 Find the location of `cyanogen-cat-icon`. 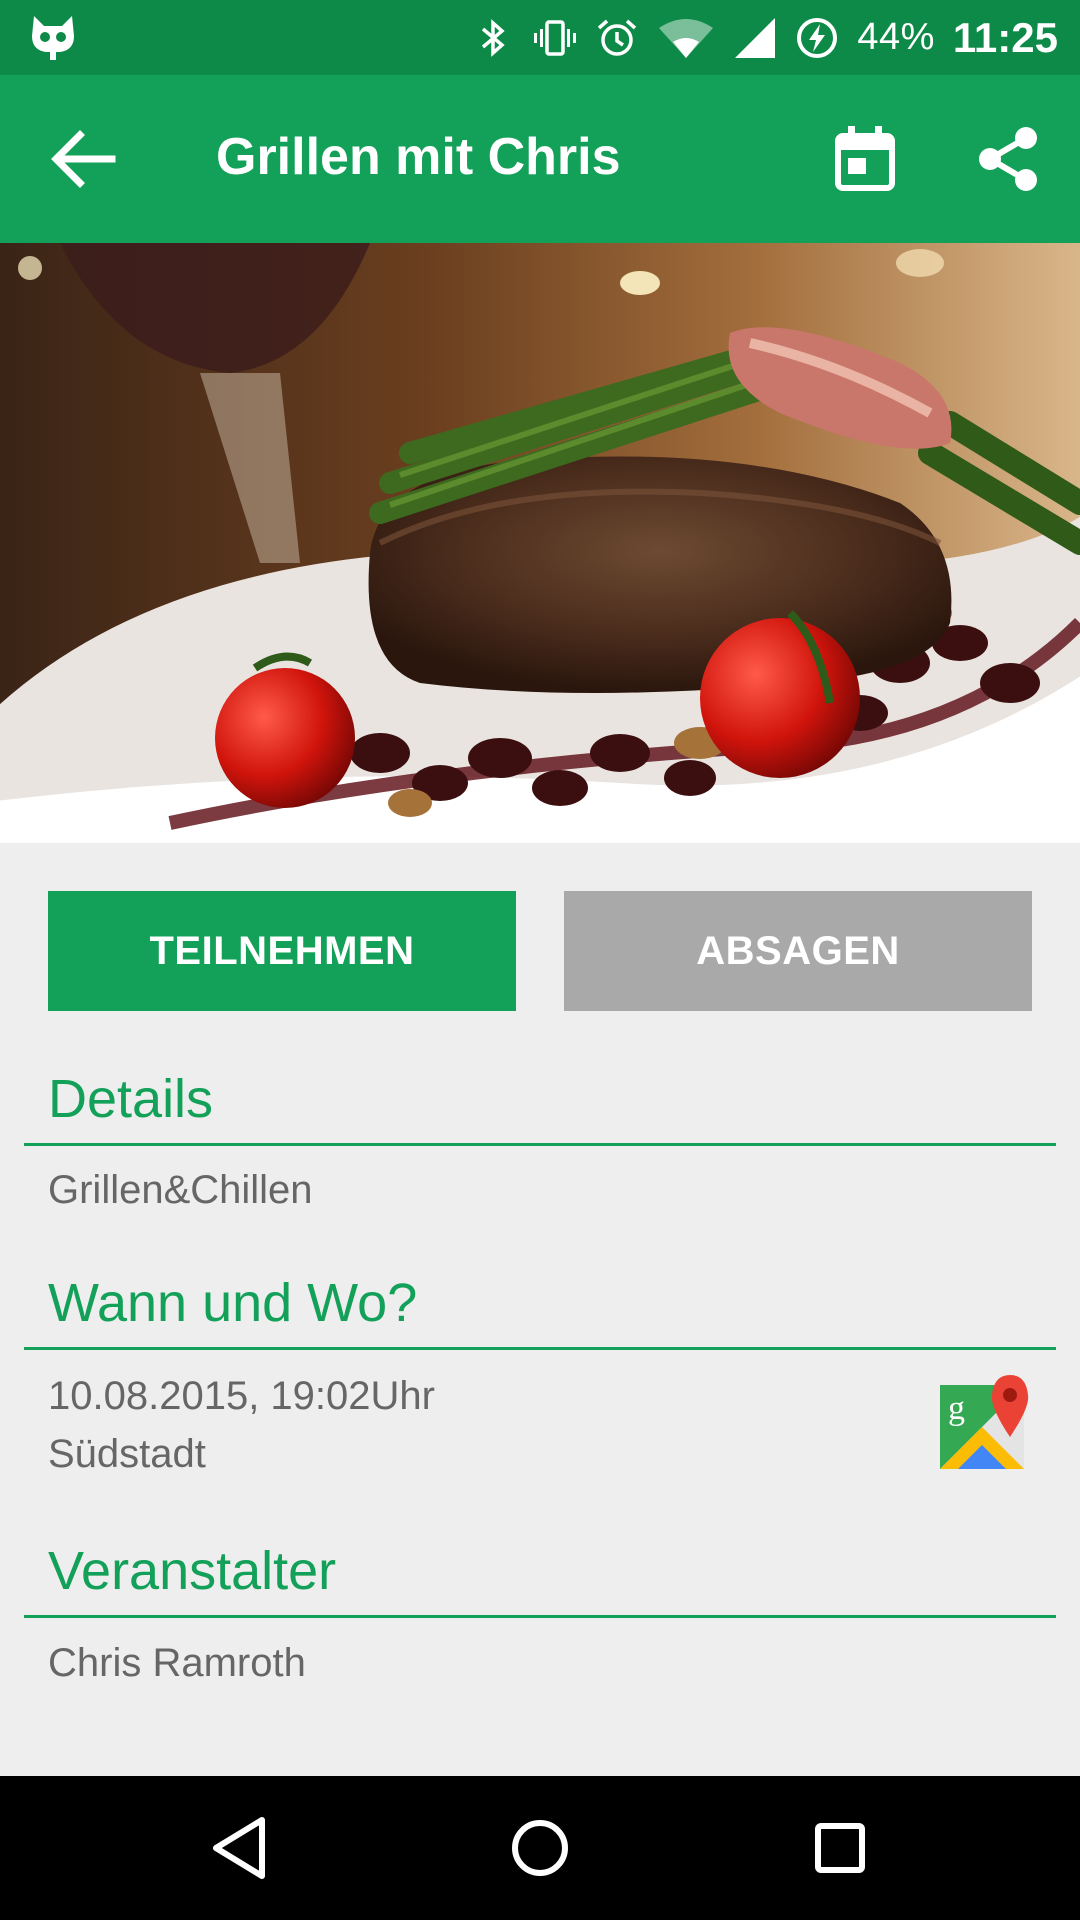

cyanogen-cat-icon is located at coordinates (53, 38).